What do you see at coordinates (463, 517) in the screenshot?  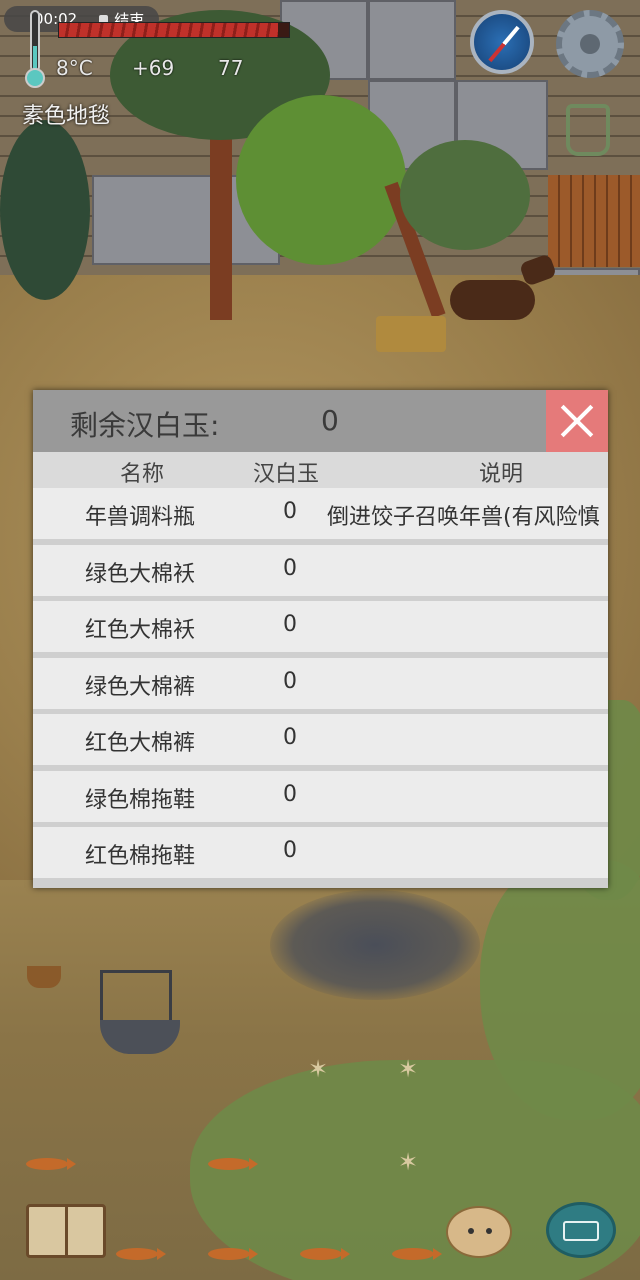 I see `item-description: 倒进饺子召唤年兽(有风险慎` at bounding box center [463, 517].